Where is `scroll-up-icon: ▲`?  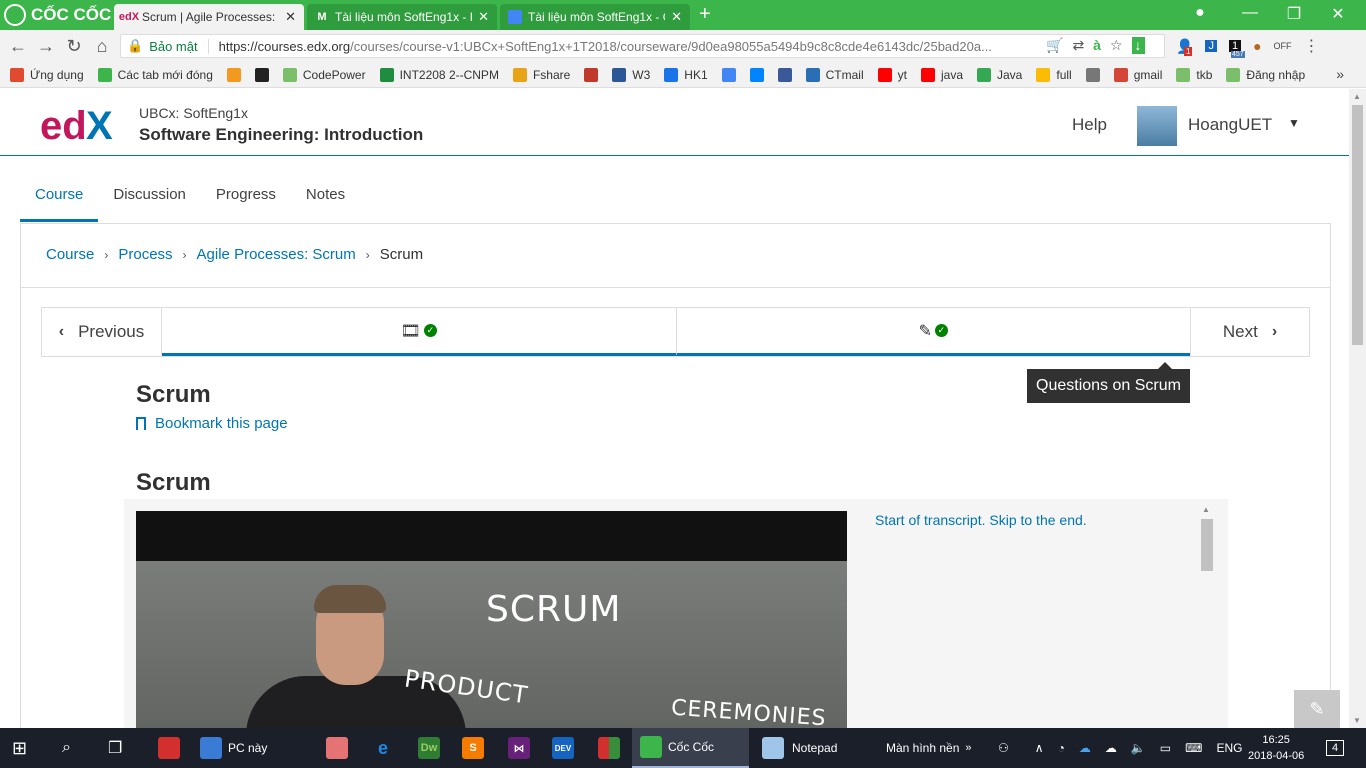 scroll-up-icon: ▲ is located at coordinates (1206, 509).